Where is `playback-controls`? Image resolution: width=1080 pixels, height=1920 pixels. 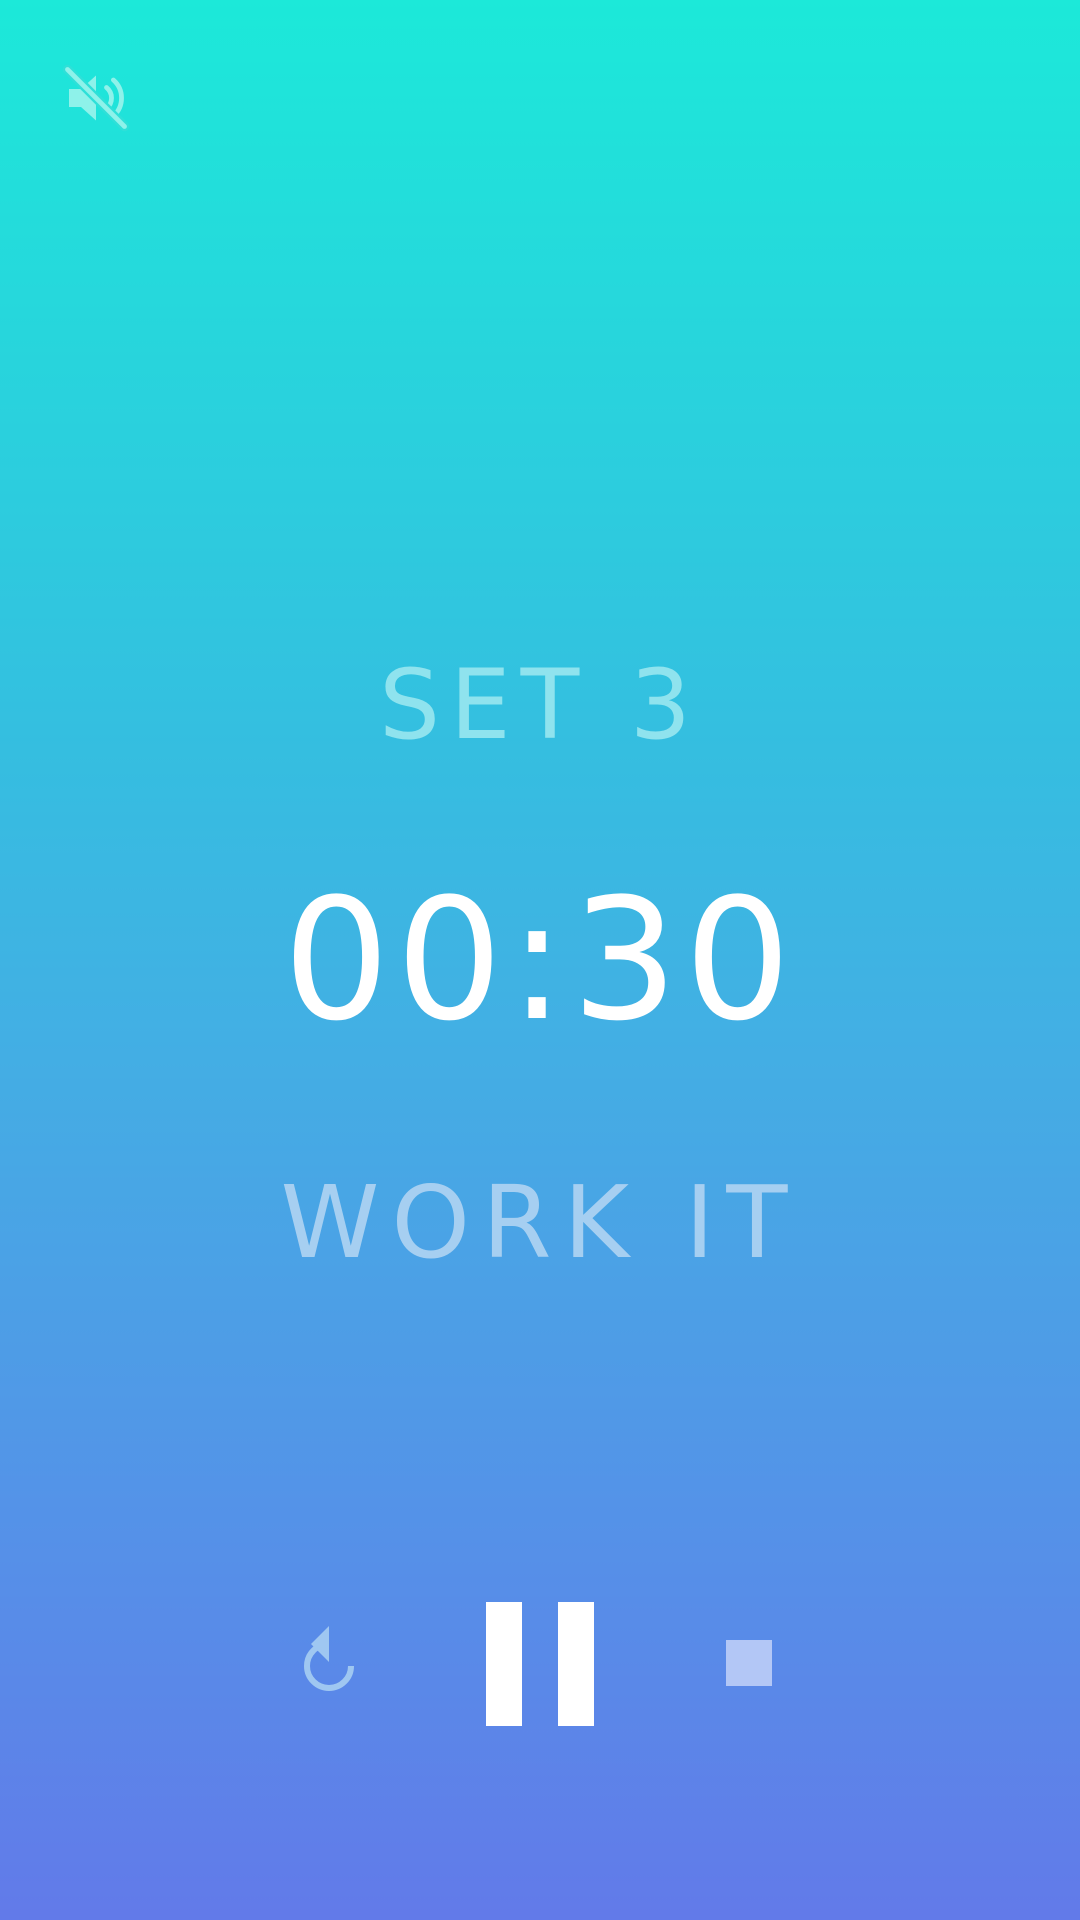
playback-controls is located at coordinates (540, 1665).